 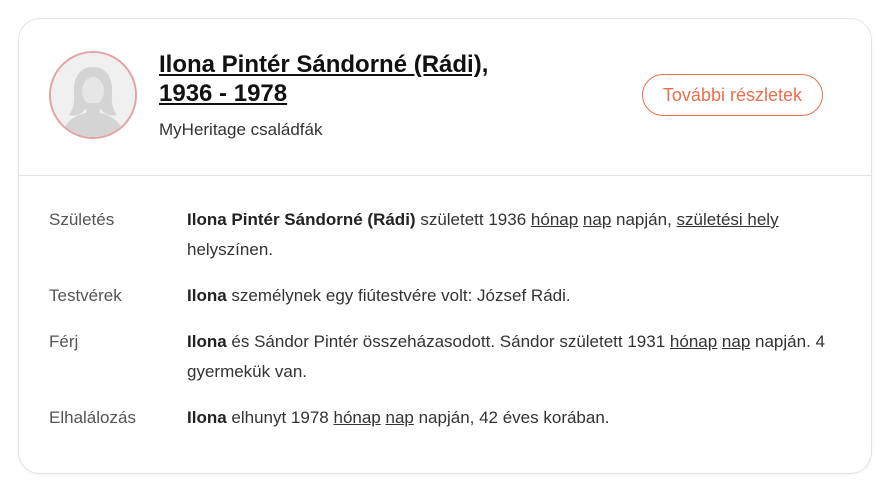 What do you see at coordinates (92, 417) in the screenshot?
I see `fact-label-death: Elhalálozás` at bounding box center [92, 417].